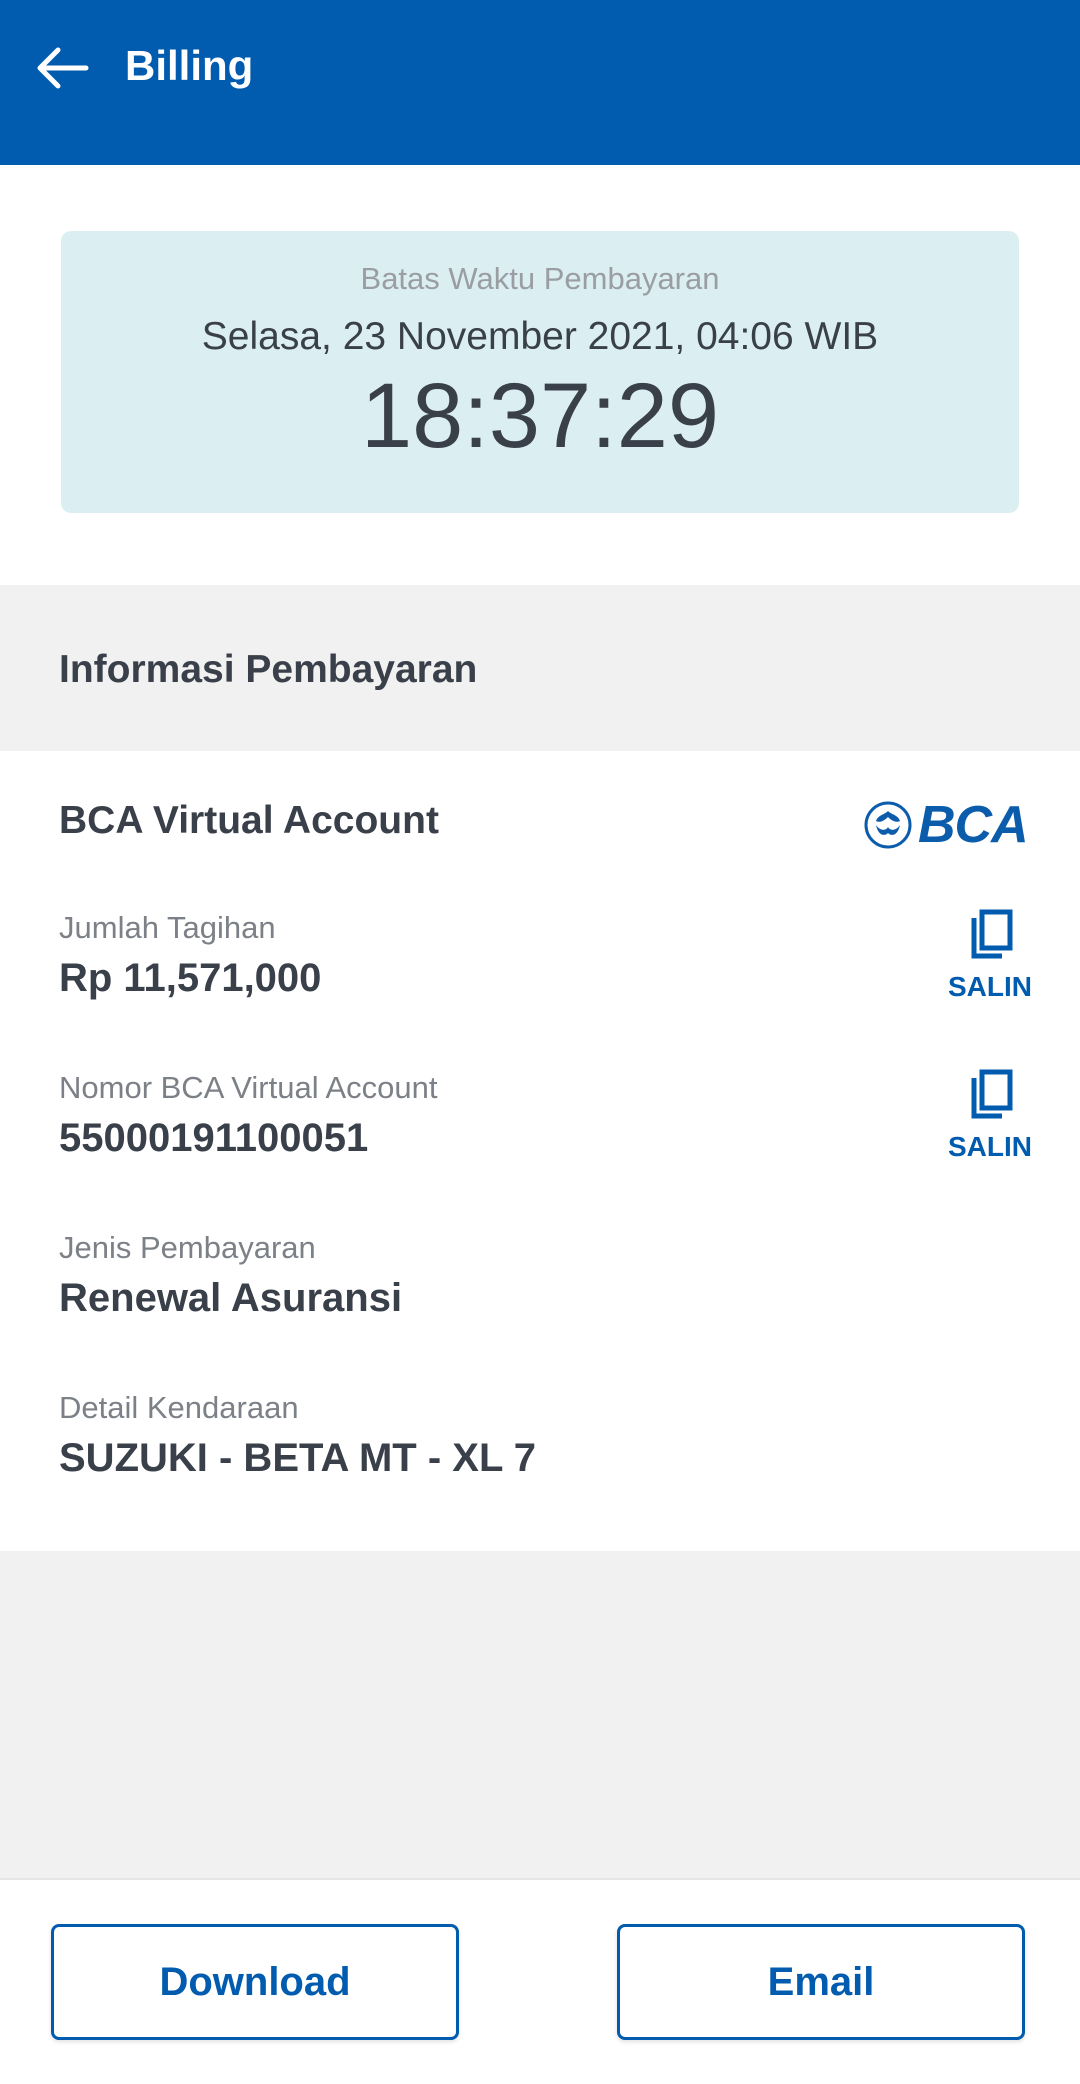 The image size is (1080, 2084). I want to click on copy-va-number-label: SALIN, so click(990, 1146).